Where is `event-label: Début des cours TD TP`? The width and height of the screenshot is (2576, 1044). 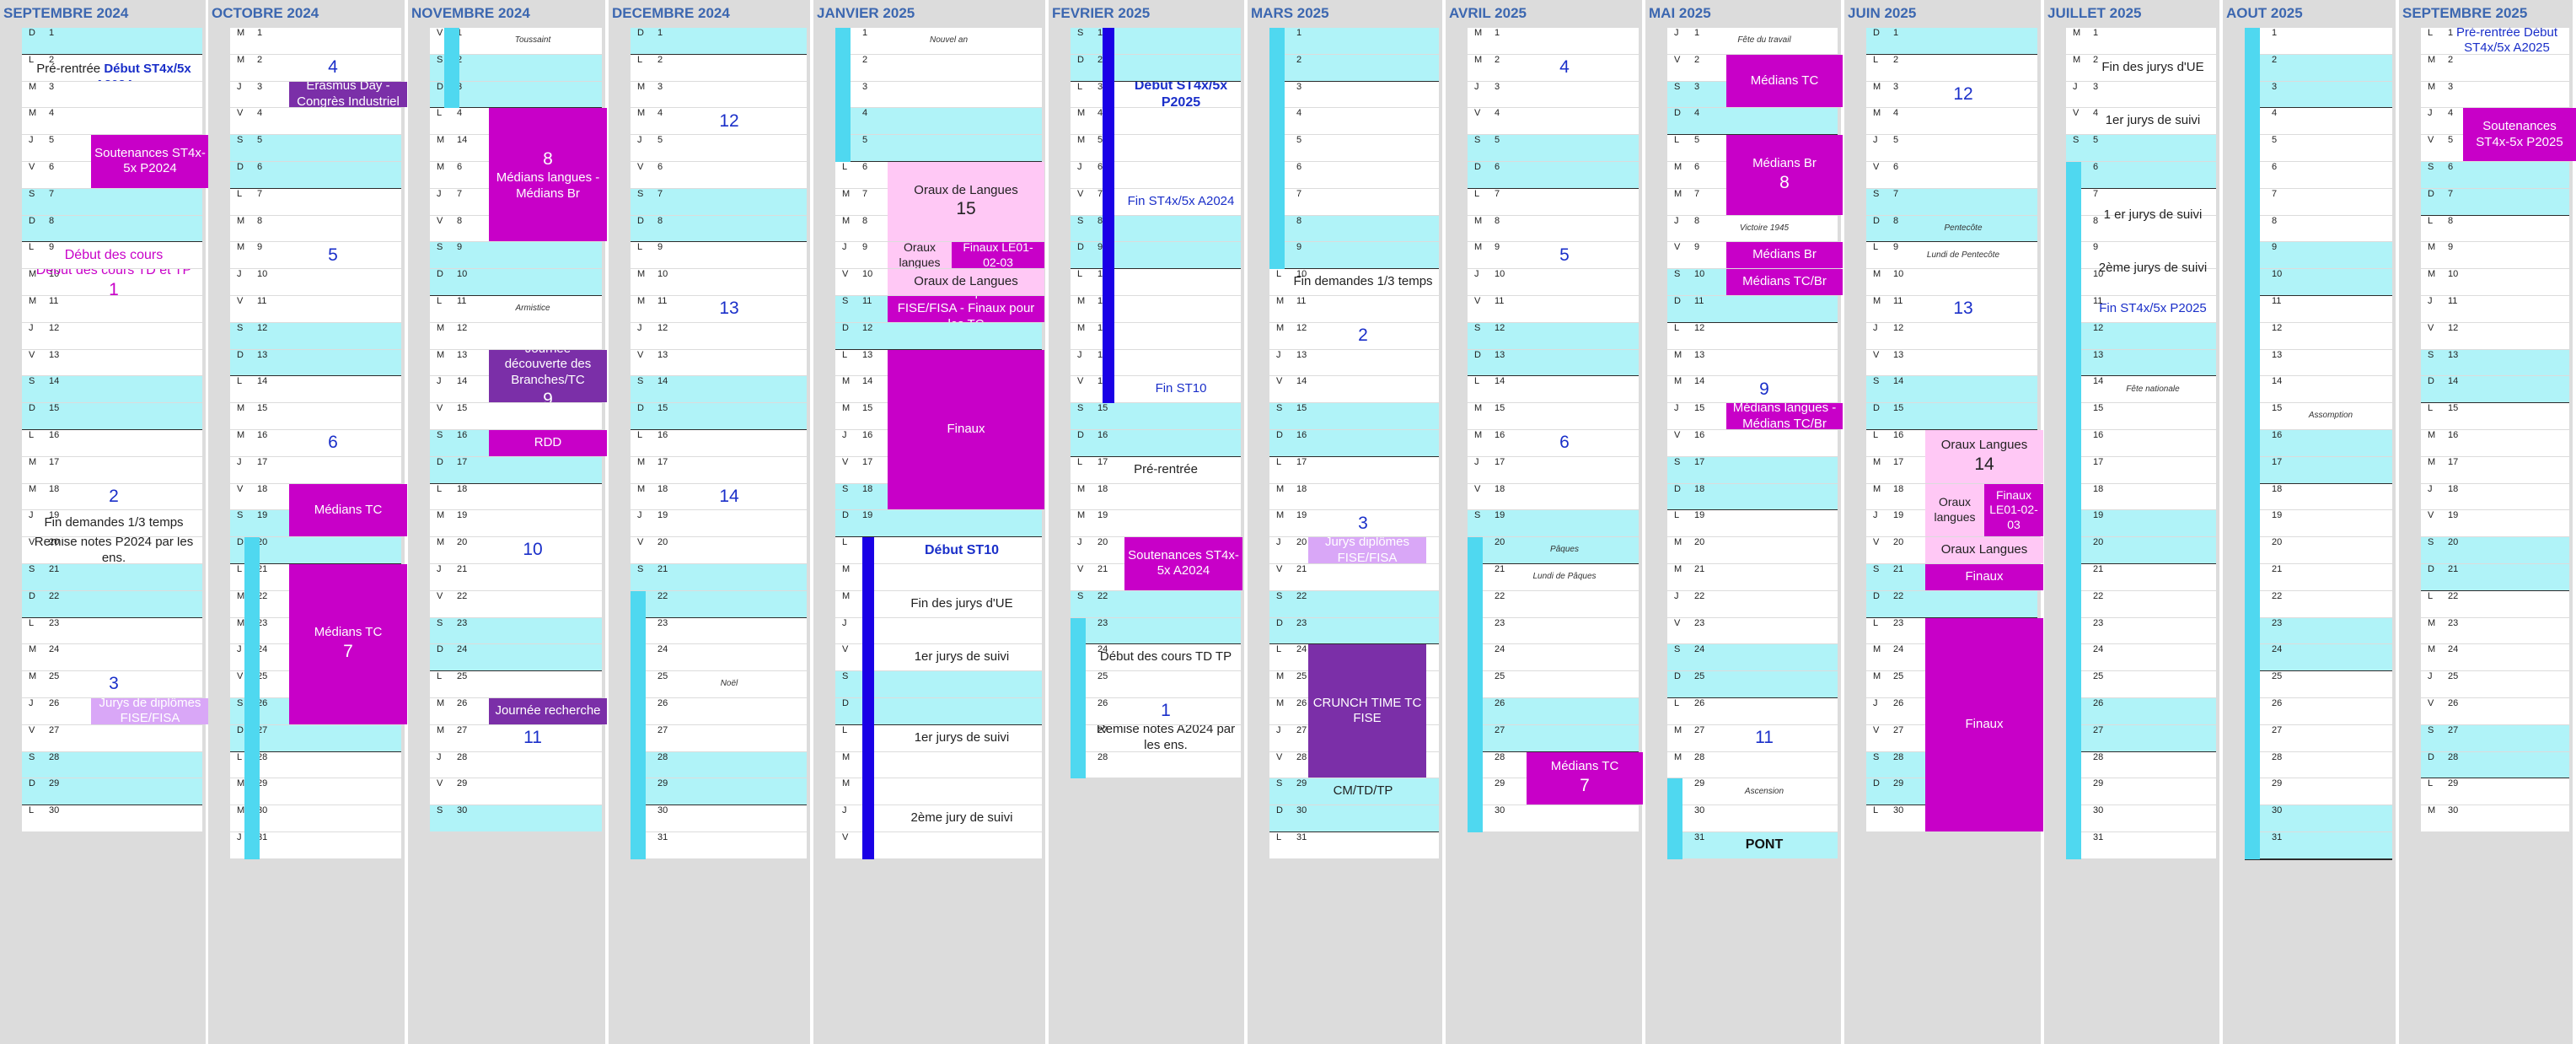 event-label: Début des cours TD TP is located at coordinates (1165, 657).